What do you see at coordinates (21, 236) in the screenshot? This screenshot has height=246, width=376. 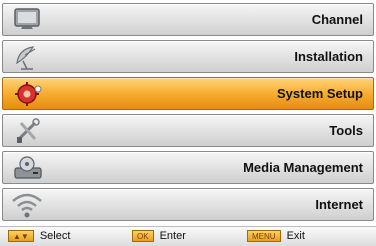 I see `up-down-key-badge: ▲▼` at bounding box center [21, 236].